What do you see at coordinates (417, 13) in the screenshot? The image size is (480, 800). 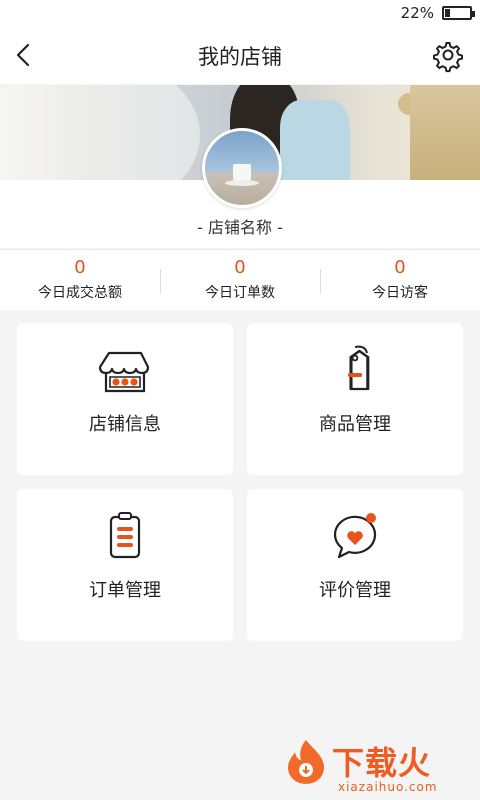 I see `battery-percent: 22%` at bounding box center [417, 13].